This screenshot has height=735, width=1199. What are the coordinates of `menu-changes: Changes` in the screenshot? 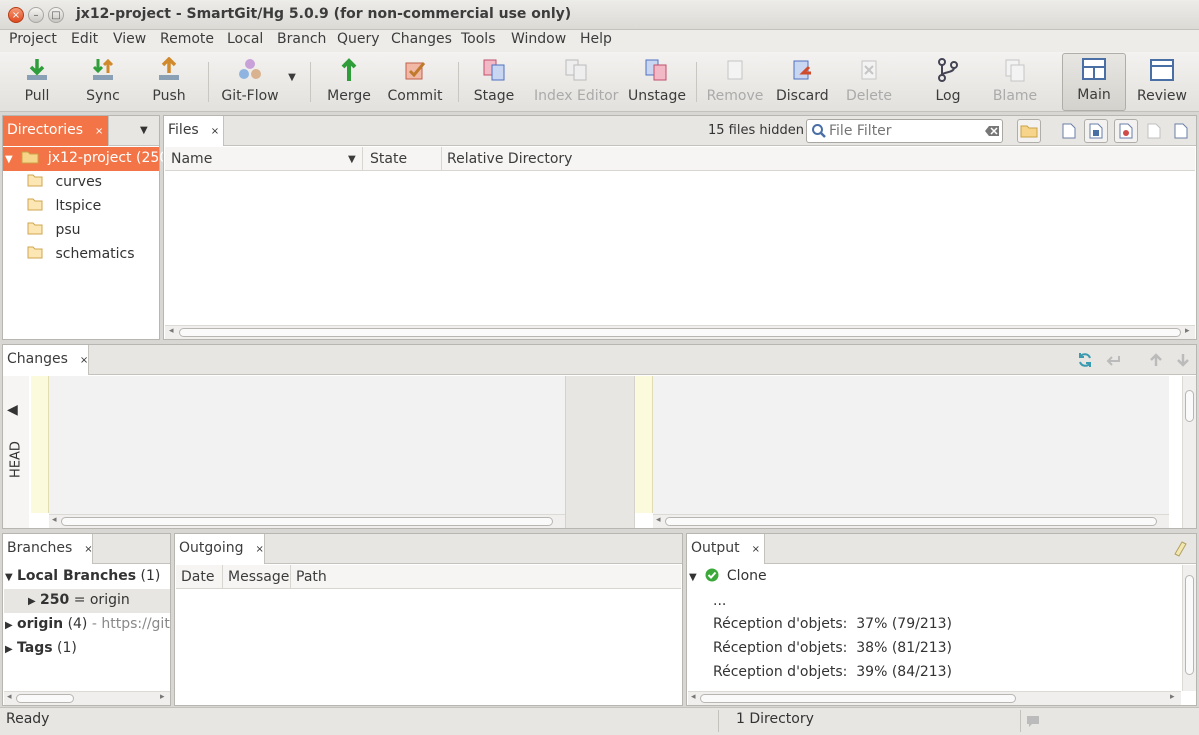 It's located at (421, 39).